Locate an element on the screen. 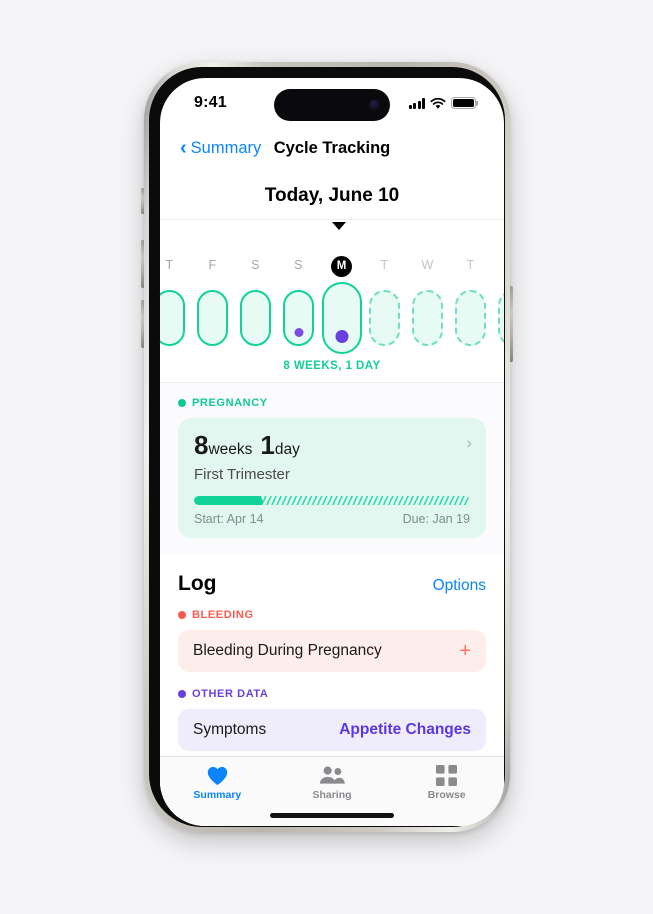  bleeding-dot-icon is located at coordinates (182, 615).